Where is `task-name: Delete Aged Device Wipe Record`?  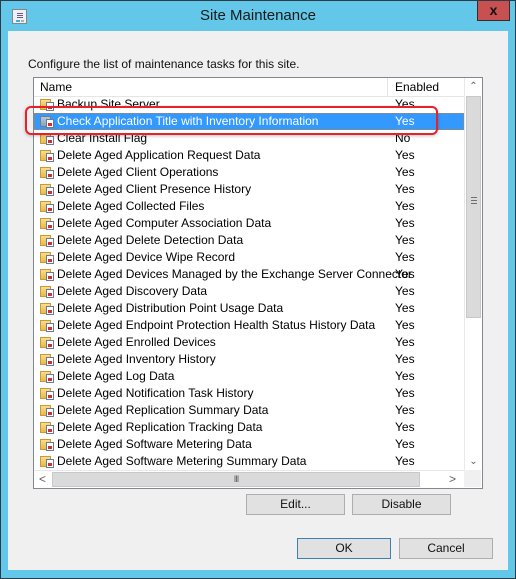 task-name: Delete Aged Device Wipe Record is located at coordinates (146, 257).